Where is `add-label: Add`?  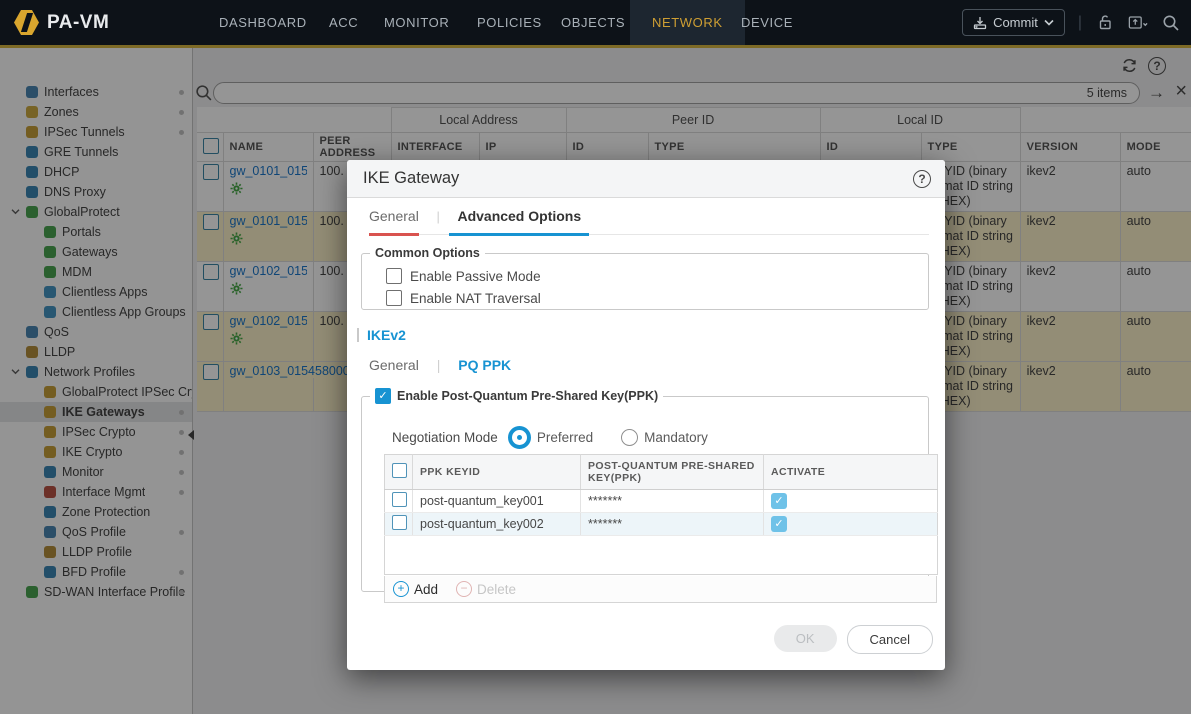
add-label: Add is located at coordinates (426, 589).